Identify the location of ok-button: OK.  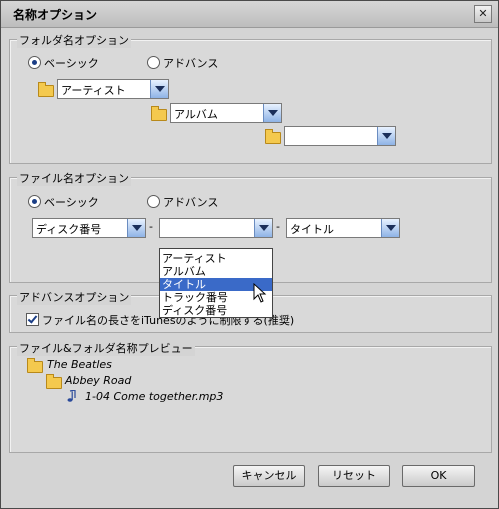
(438, 476).